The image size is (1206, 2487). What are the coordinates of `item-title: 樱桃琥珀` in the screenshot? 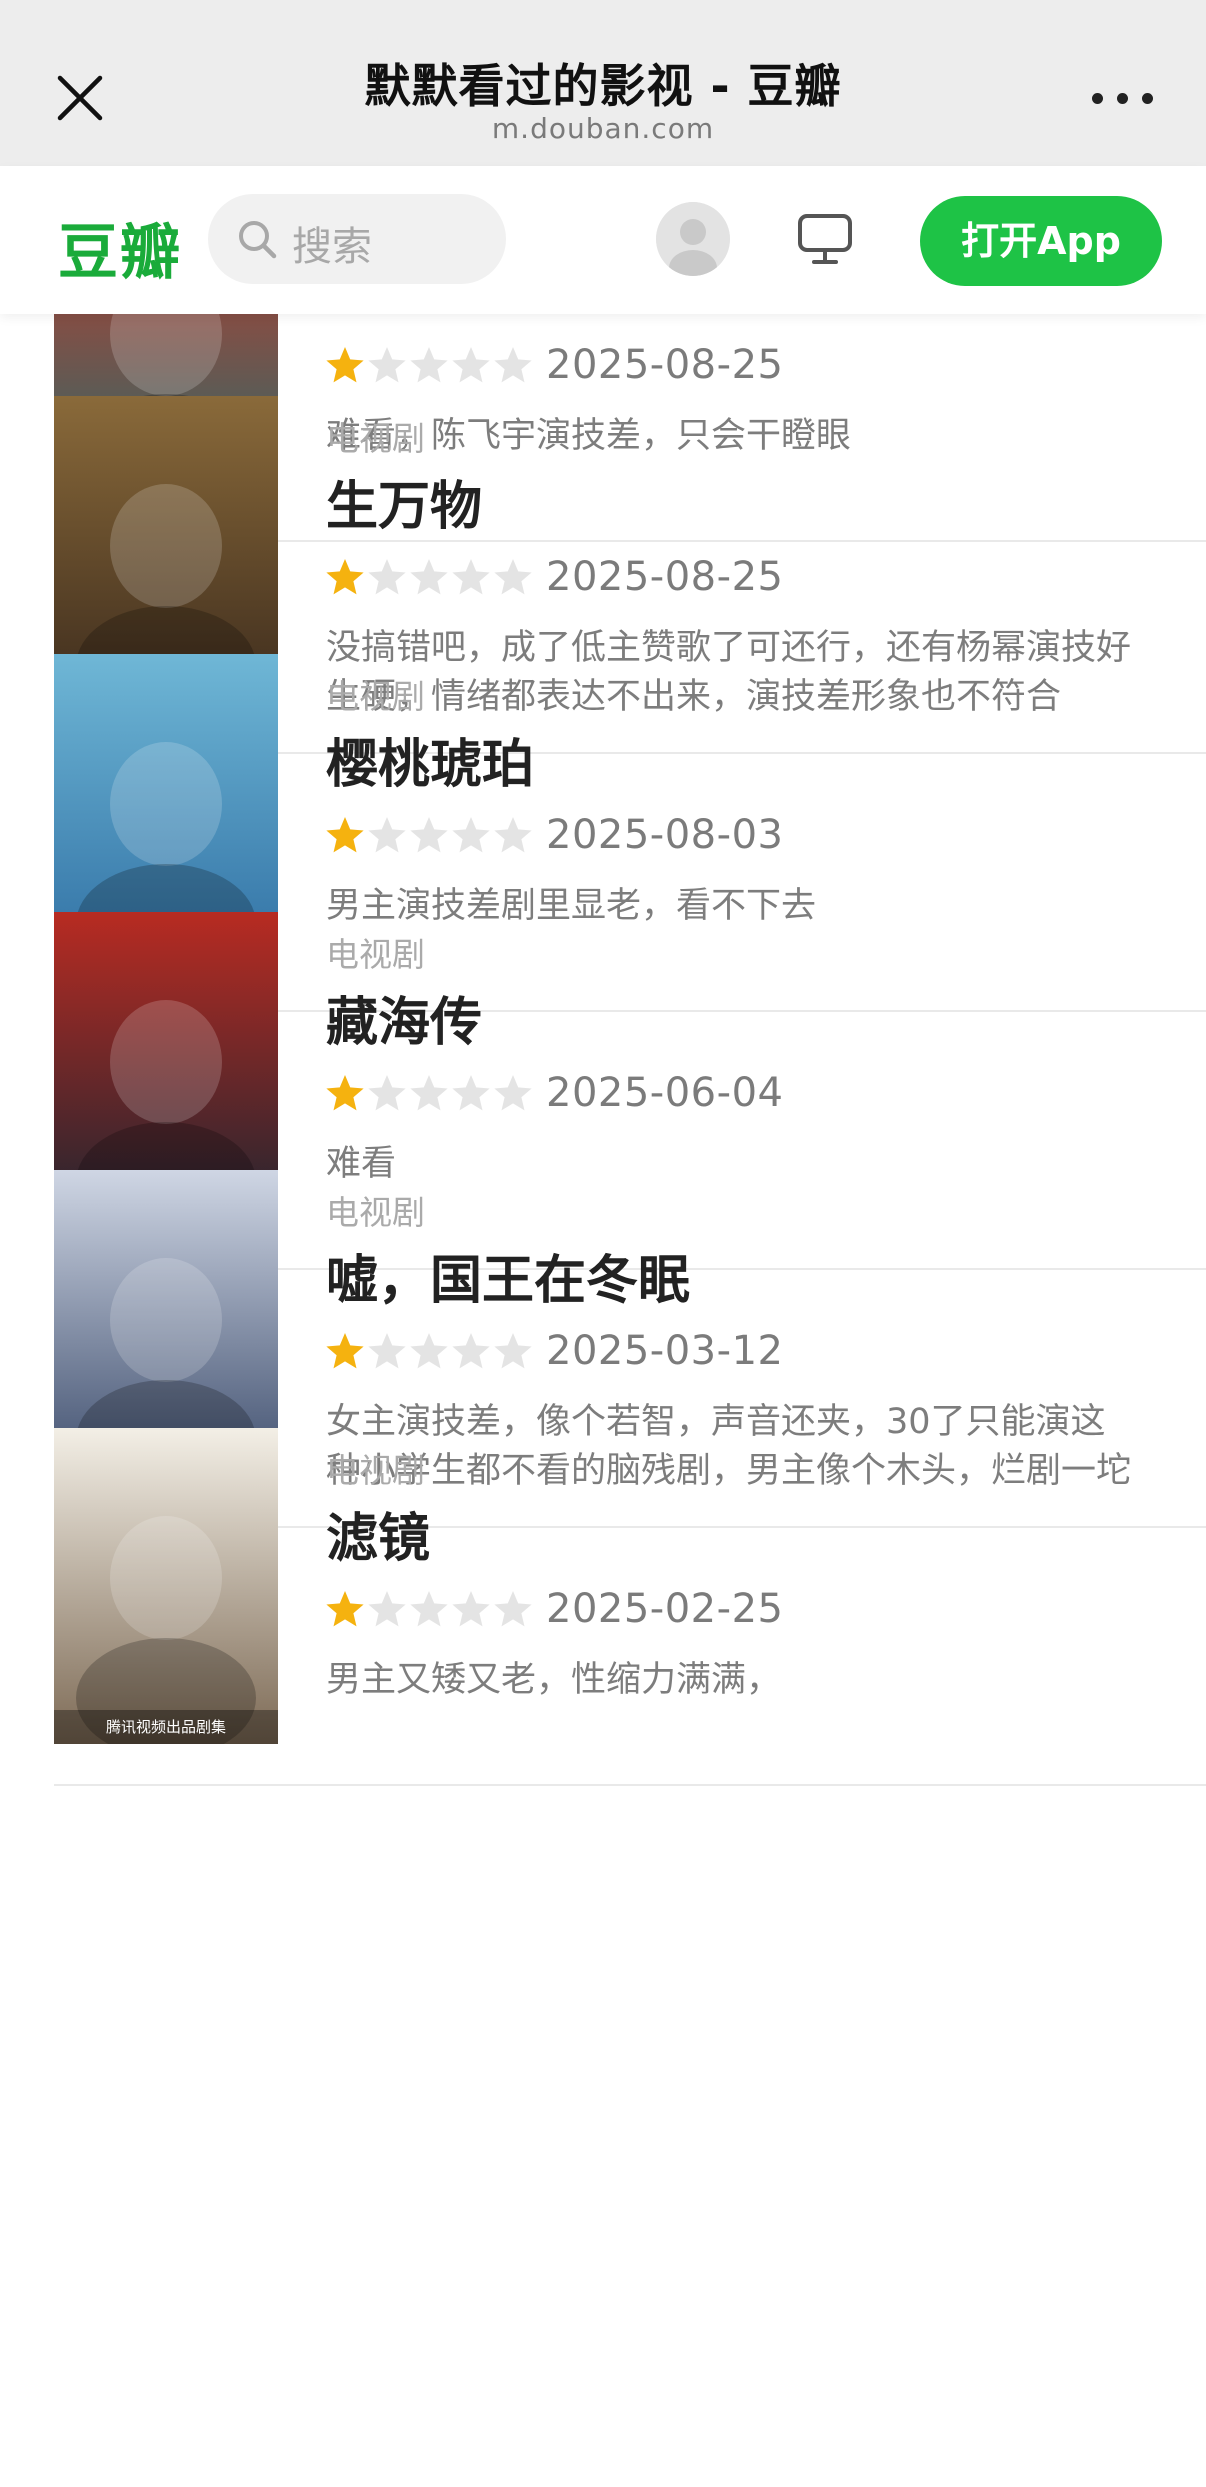 It's located at (430, 759).